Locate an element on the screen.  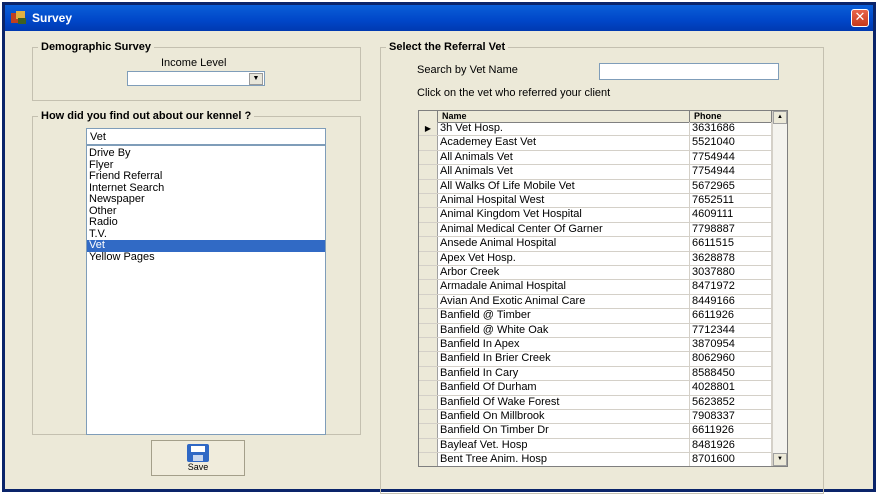
vet-name-cell: Banfield @ White Oak is located at coordinates (564, 330).